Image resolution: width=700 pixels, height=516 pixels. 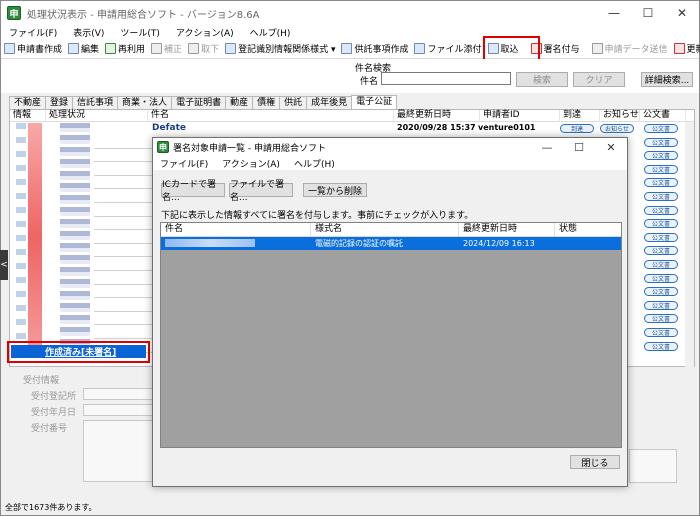 I want to click on dialog-col-form: 様式名, so click(x=385, y=229).